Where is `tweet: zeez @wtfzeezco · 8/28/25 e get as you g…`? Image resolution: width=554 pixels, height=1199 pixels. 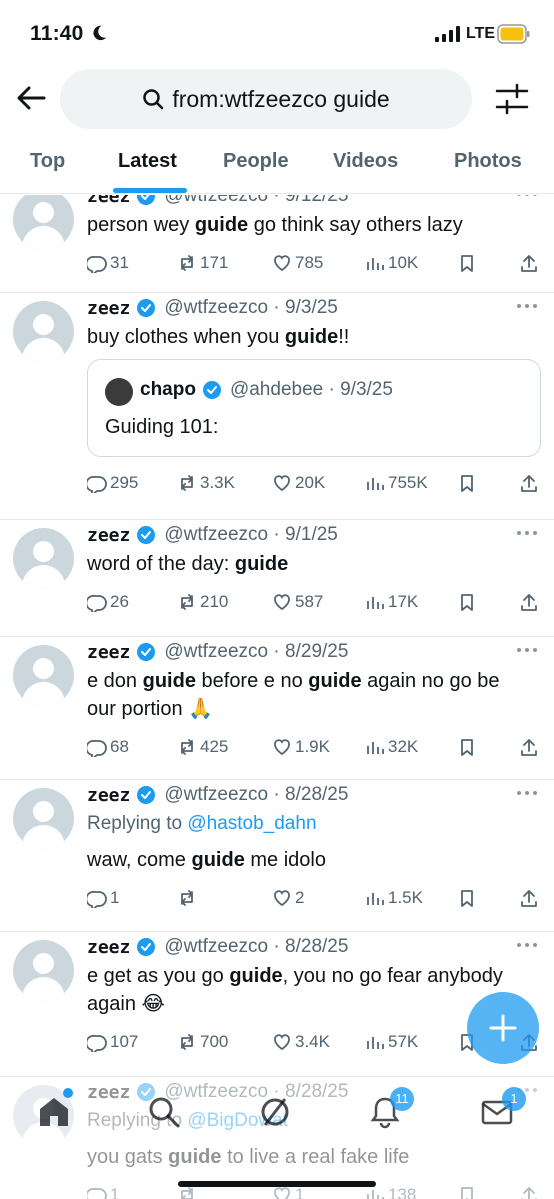 tweet: zeez @wtfzeezco · 8/28/25 e get as you g… is located at coordinates (277, 1004).